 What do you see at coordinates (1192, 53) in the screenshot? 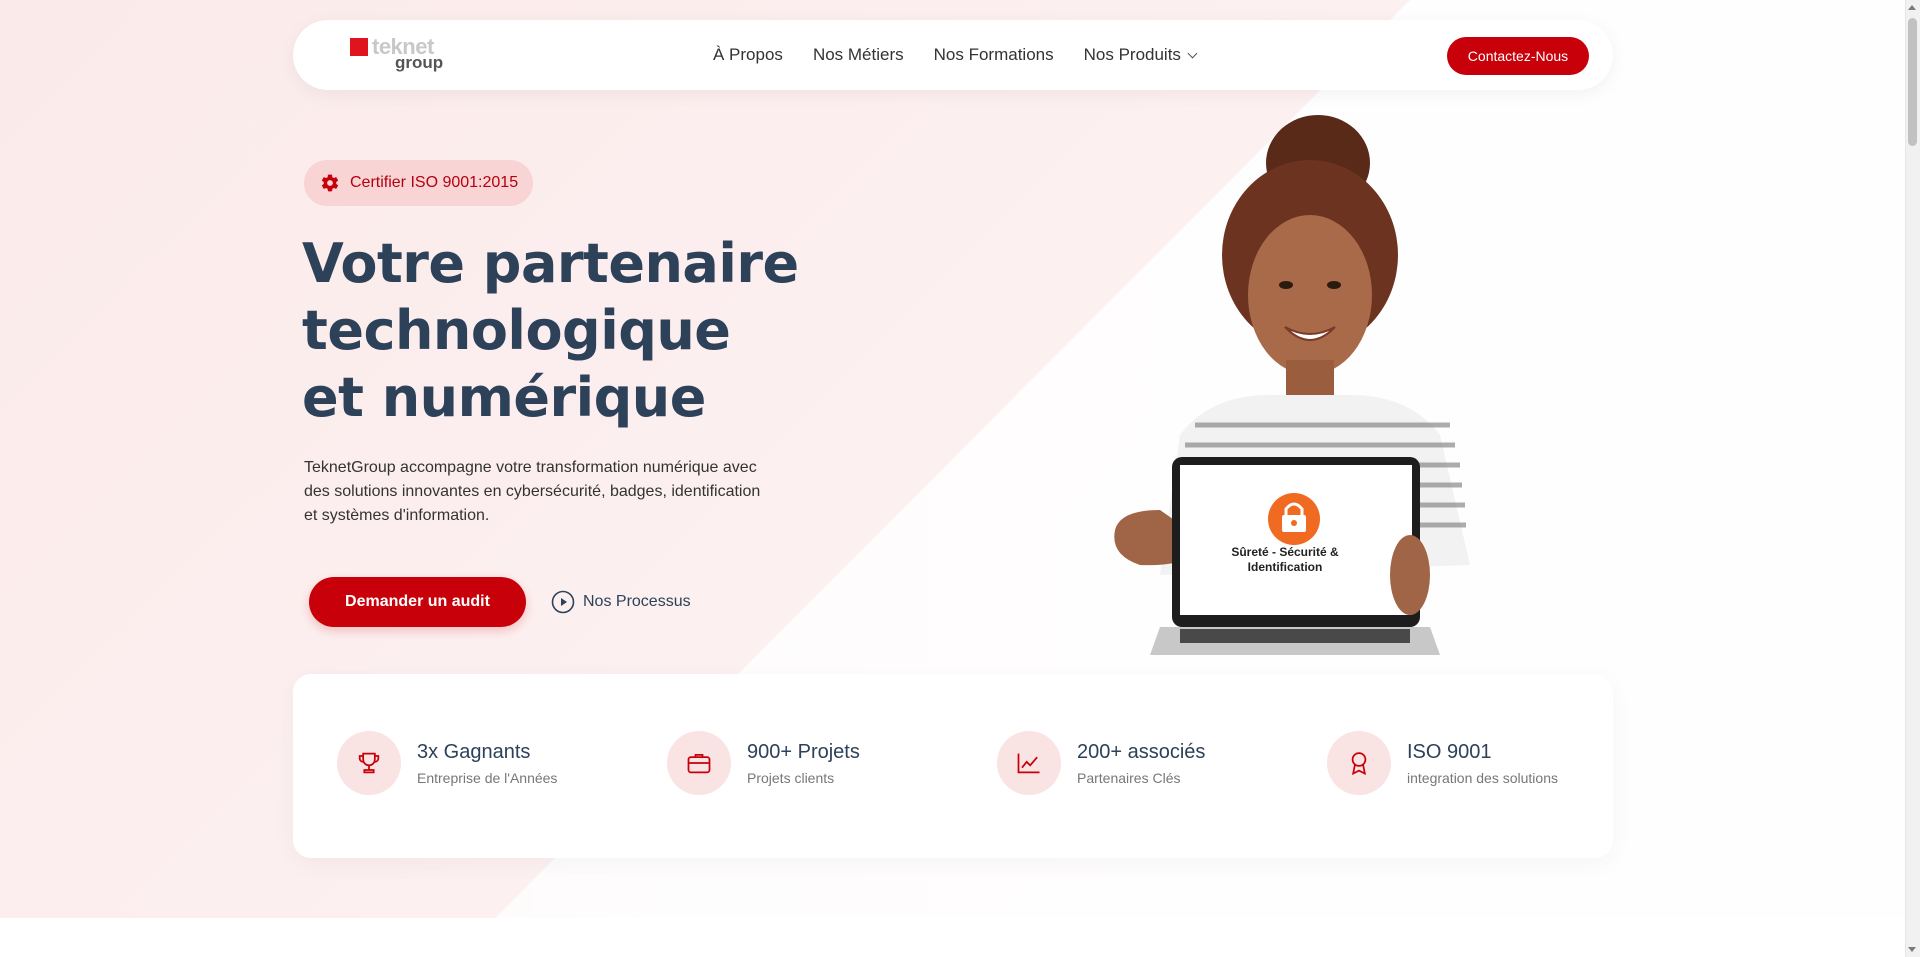
I see `chevron-down-icon` at bounding box center [1192, 53].